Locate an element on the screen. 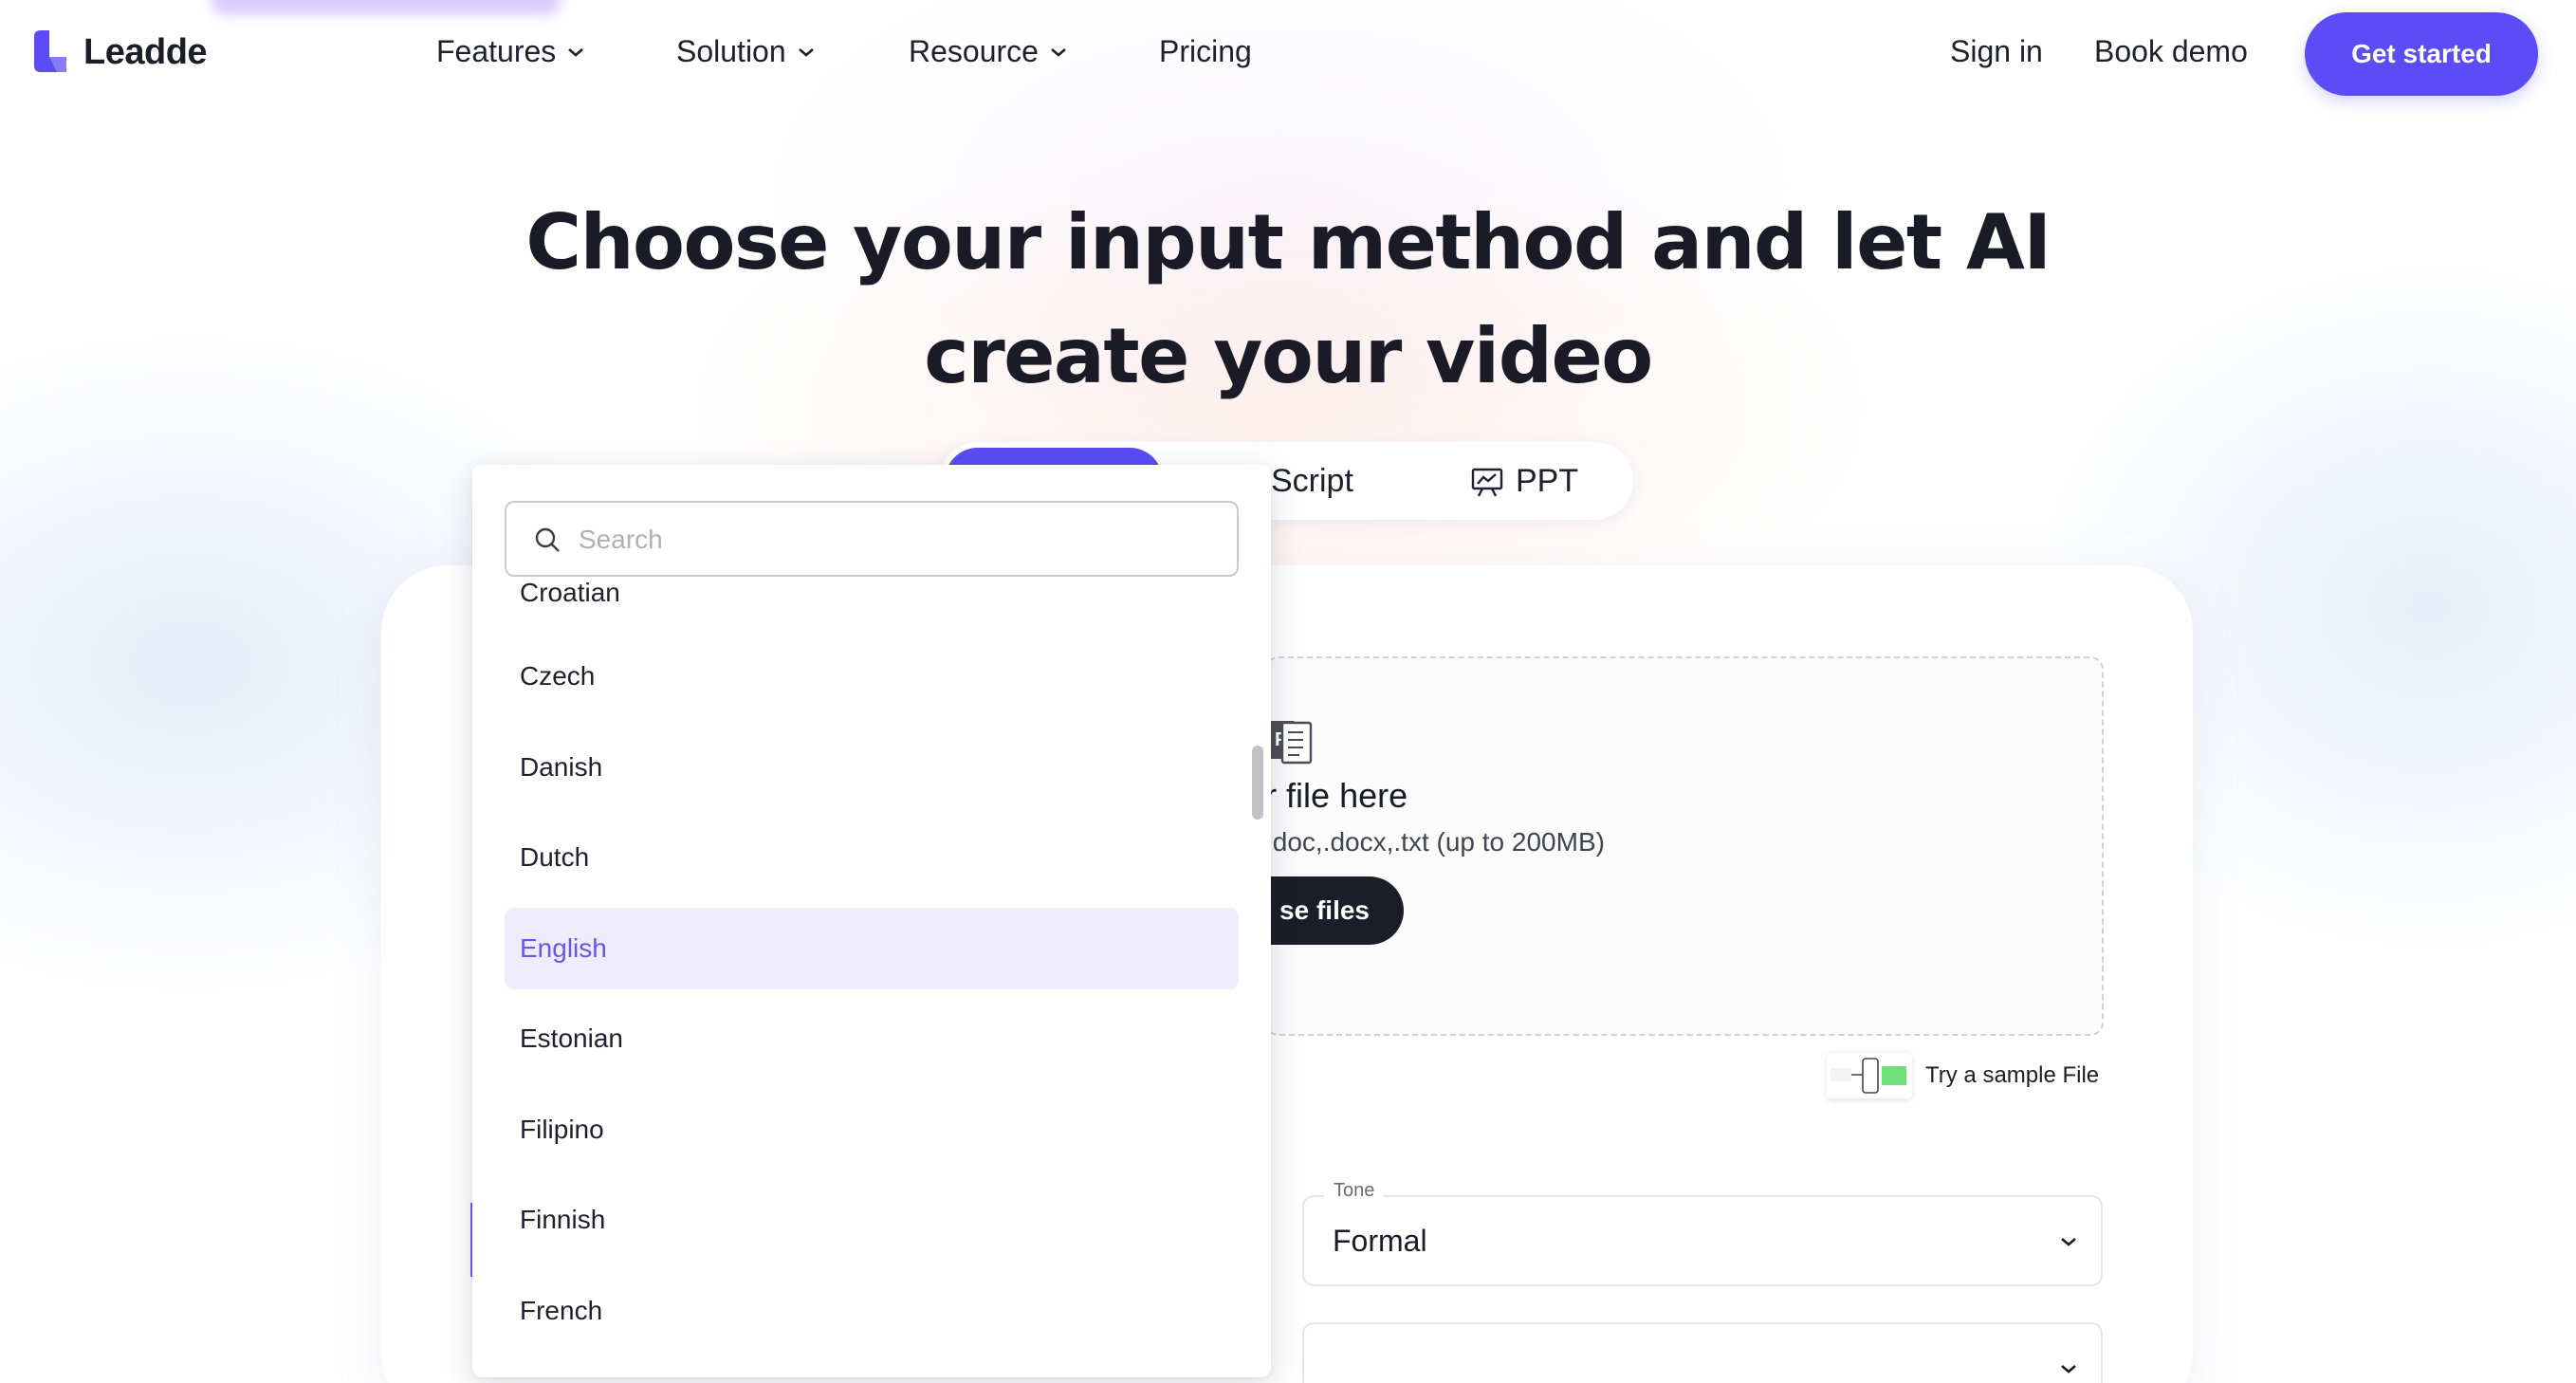 The image size is (2576, 1383). language-option-dutch: Dutch is located at coordinates (872, 857).